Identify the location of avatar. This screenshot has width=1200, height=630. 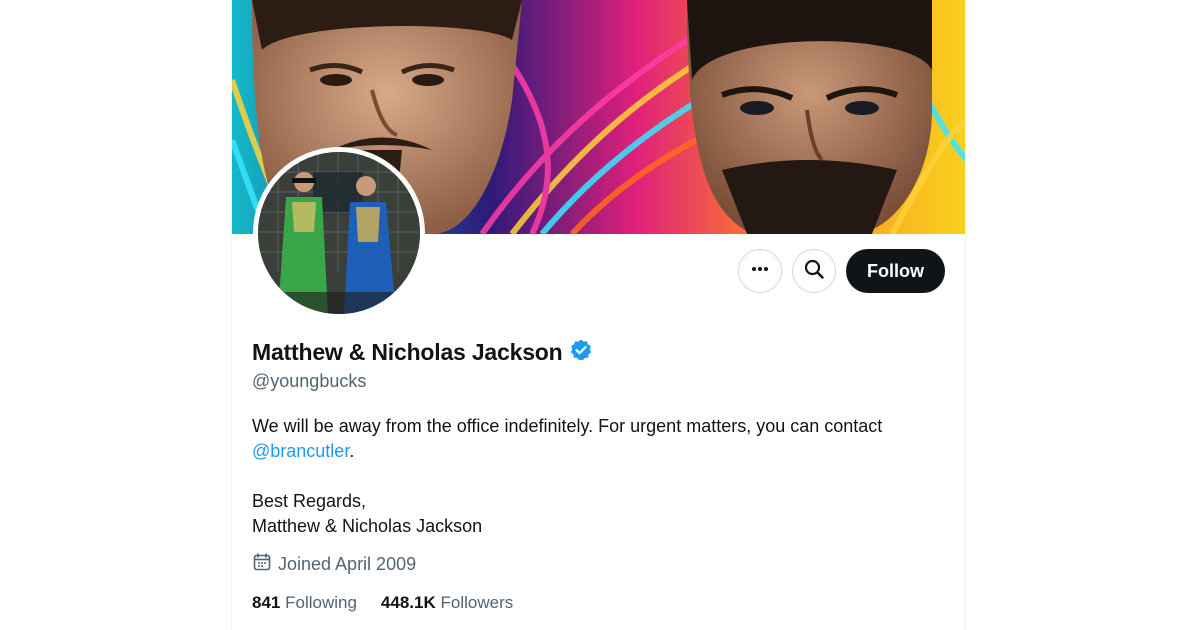
(339, 233).